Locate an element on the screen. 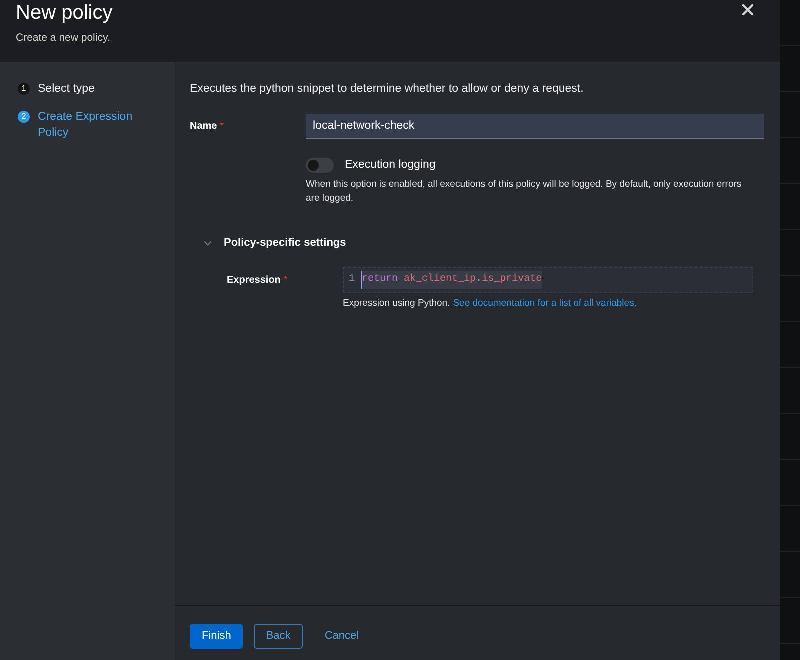  code-editor: 1 return ak_client_ip.is_private is located at coordinates (548, 280).